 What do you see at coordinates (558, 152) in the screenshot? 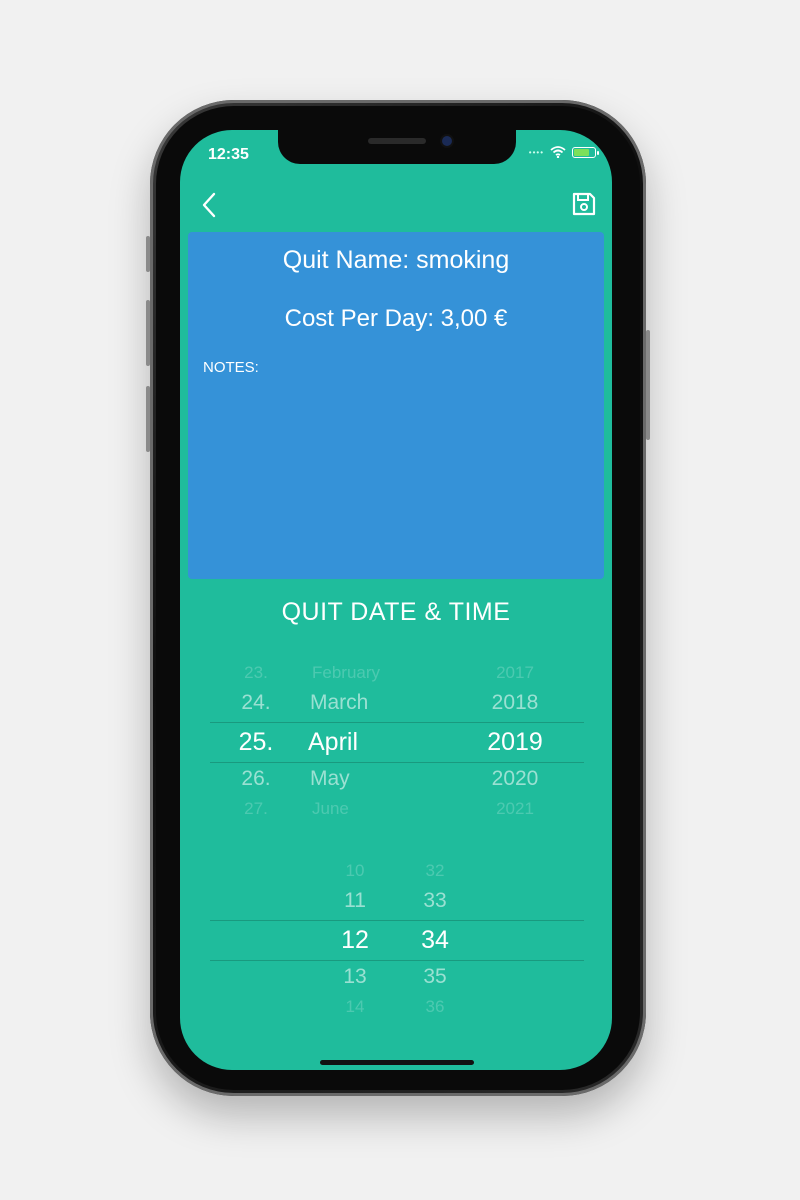
I see `wifi-icon` at bounding box center [558, 152].